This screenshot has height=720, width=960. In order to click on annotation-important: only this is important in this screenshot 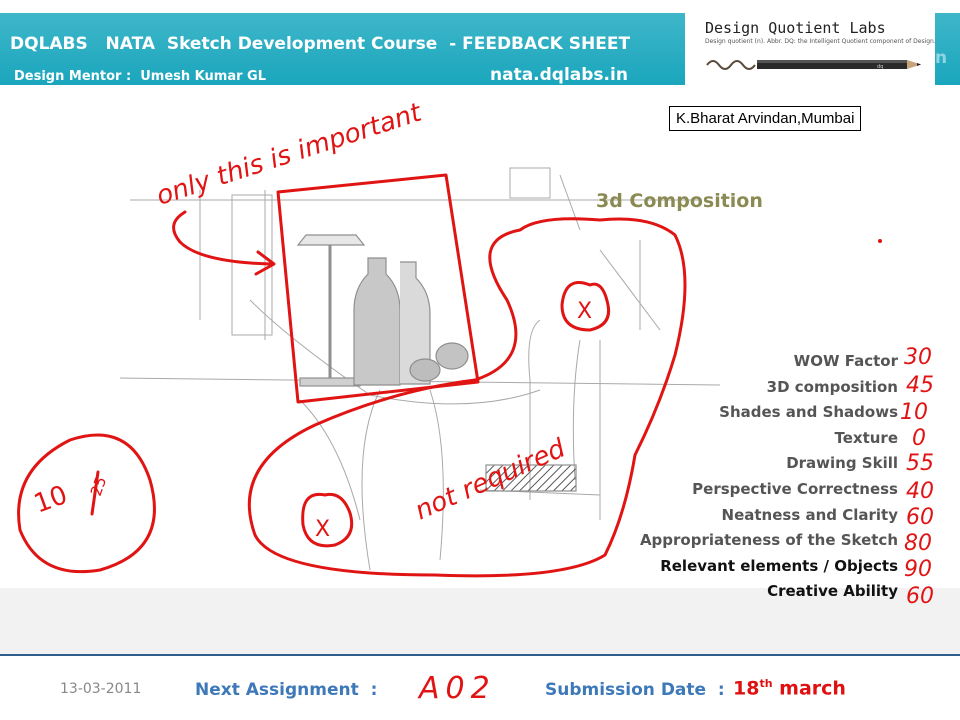, I will do `click(289, 154)`.